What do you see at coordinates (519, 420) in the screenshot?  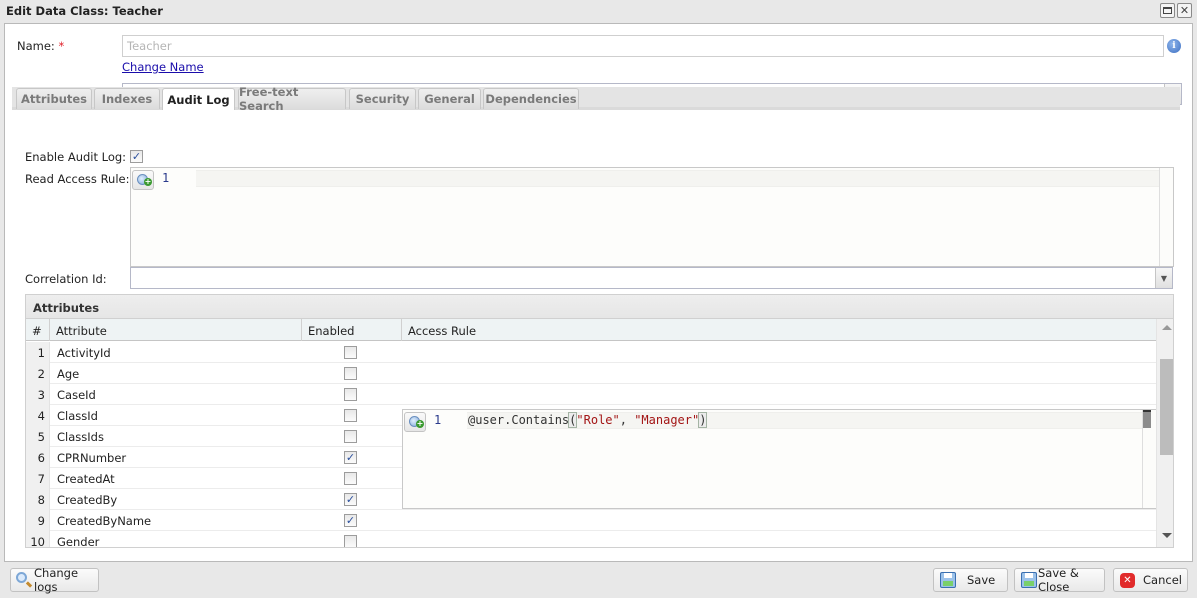 I see `code-method: @user.Contains` at bounding box center [519, 420].